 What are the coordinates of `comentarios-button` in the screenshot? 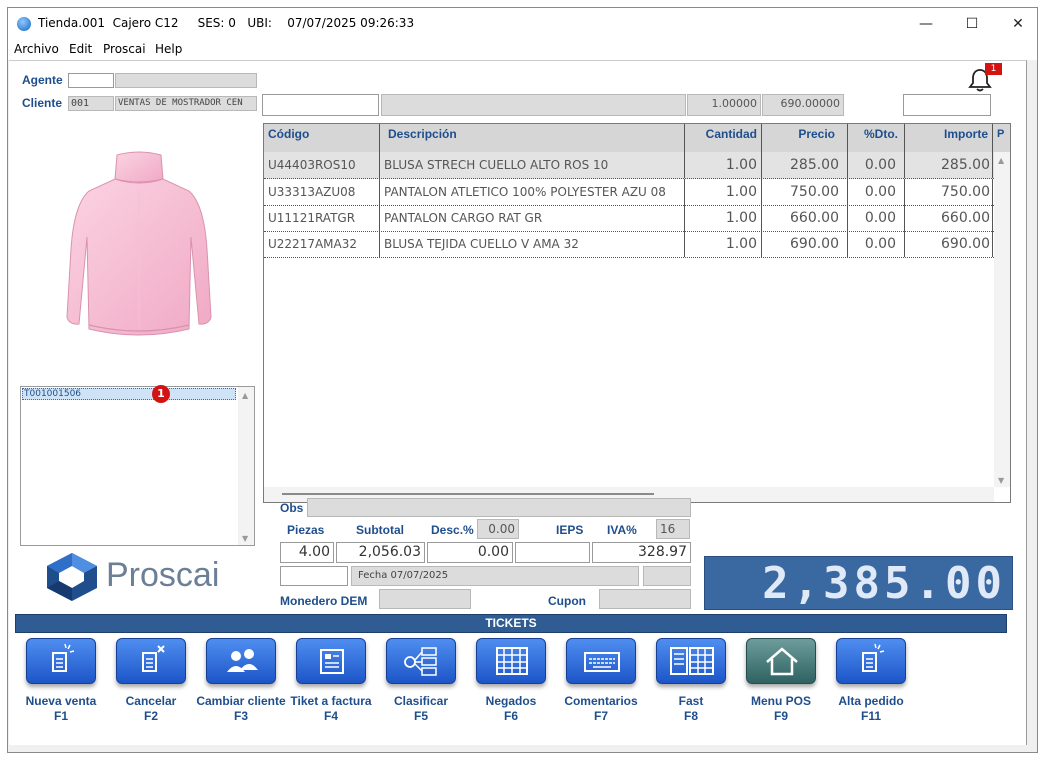 It's located at (601, 661).